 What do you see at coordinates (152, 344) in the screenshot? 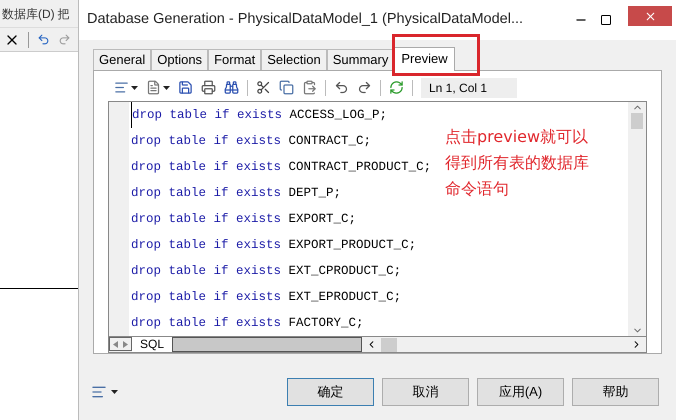
I see `sheet-tab: SQL` at bounding box center [152, 344].